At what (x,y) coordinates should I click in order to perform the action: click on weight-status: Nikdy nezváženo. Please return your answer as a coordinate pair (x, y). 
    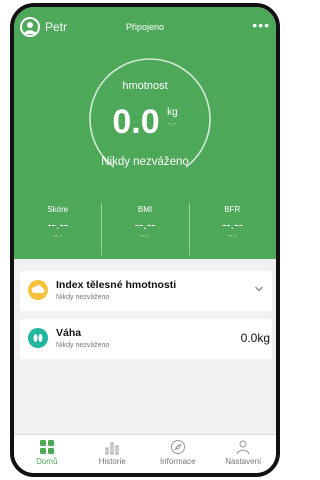
    Looking at the image, I should click on (145, 162).